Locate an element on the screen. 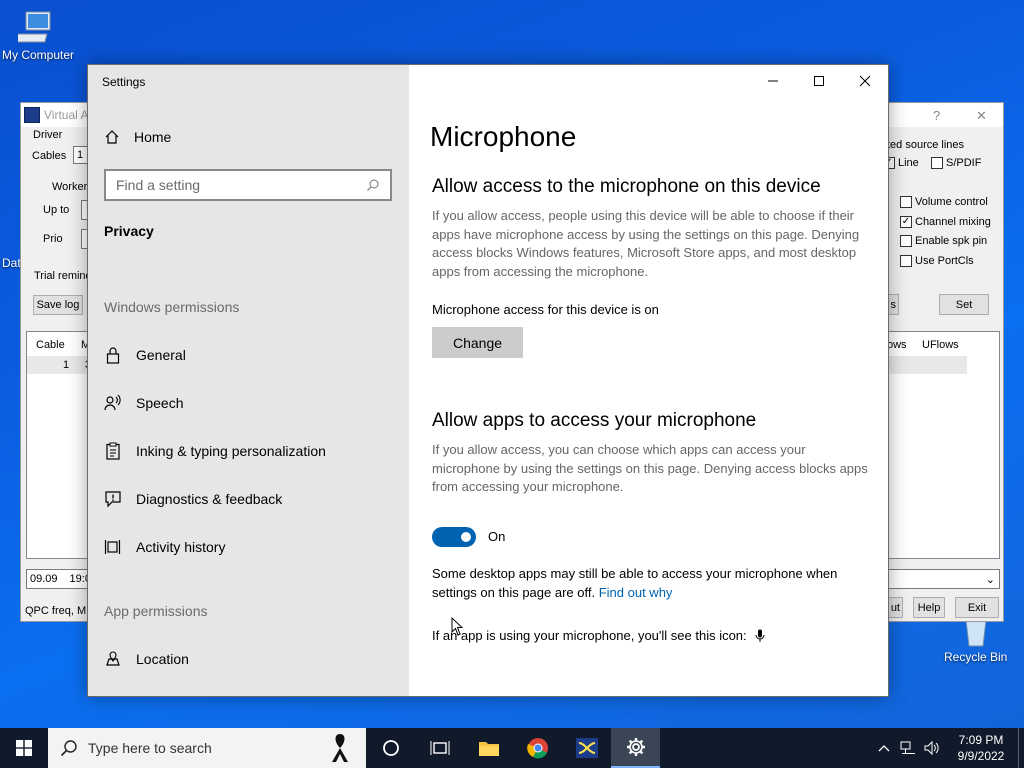 This screenshot has width=1024, height=768. cortana-circle-icon is located at coordinates (390, 748).